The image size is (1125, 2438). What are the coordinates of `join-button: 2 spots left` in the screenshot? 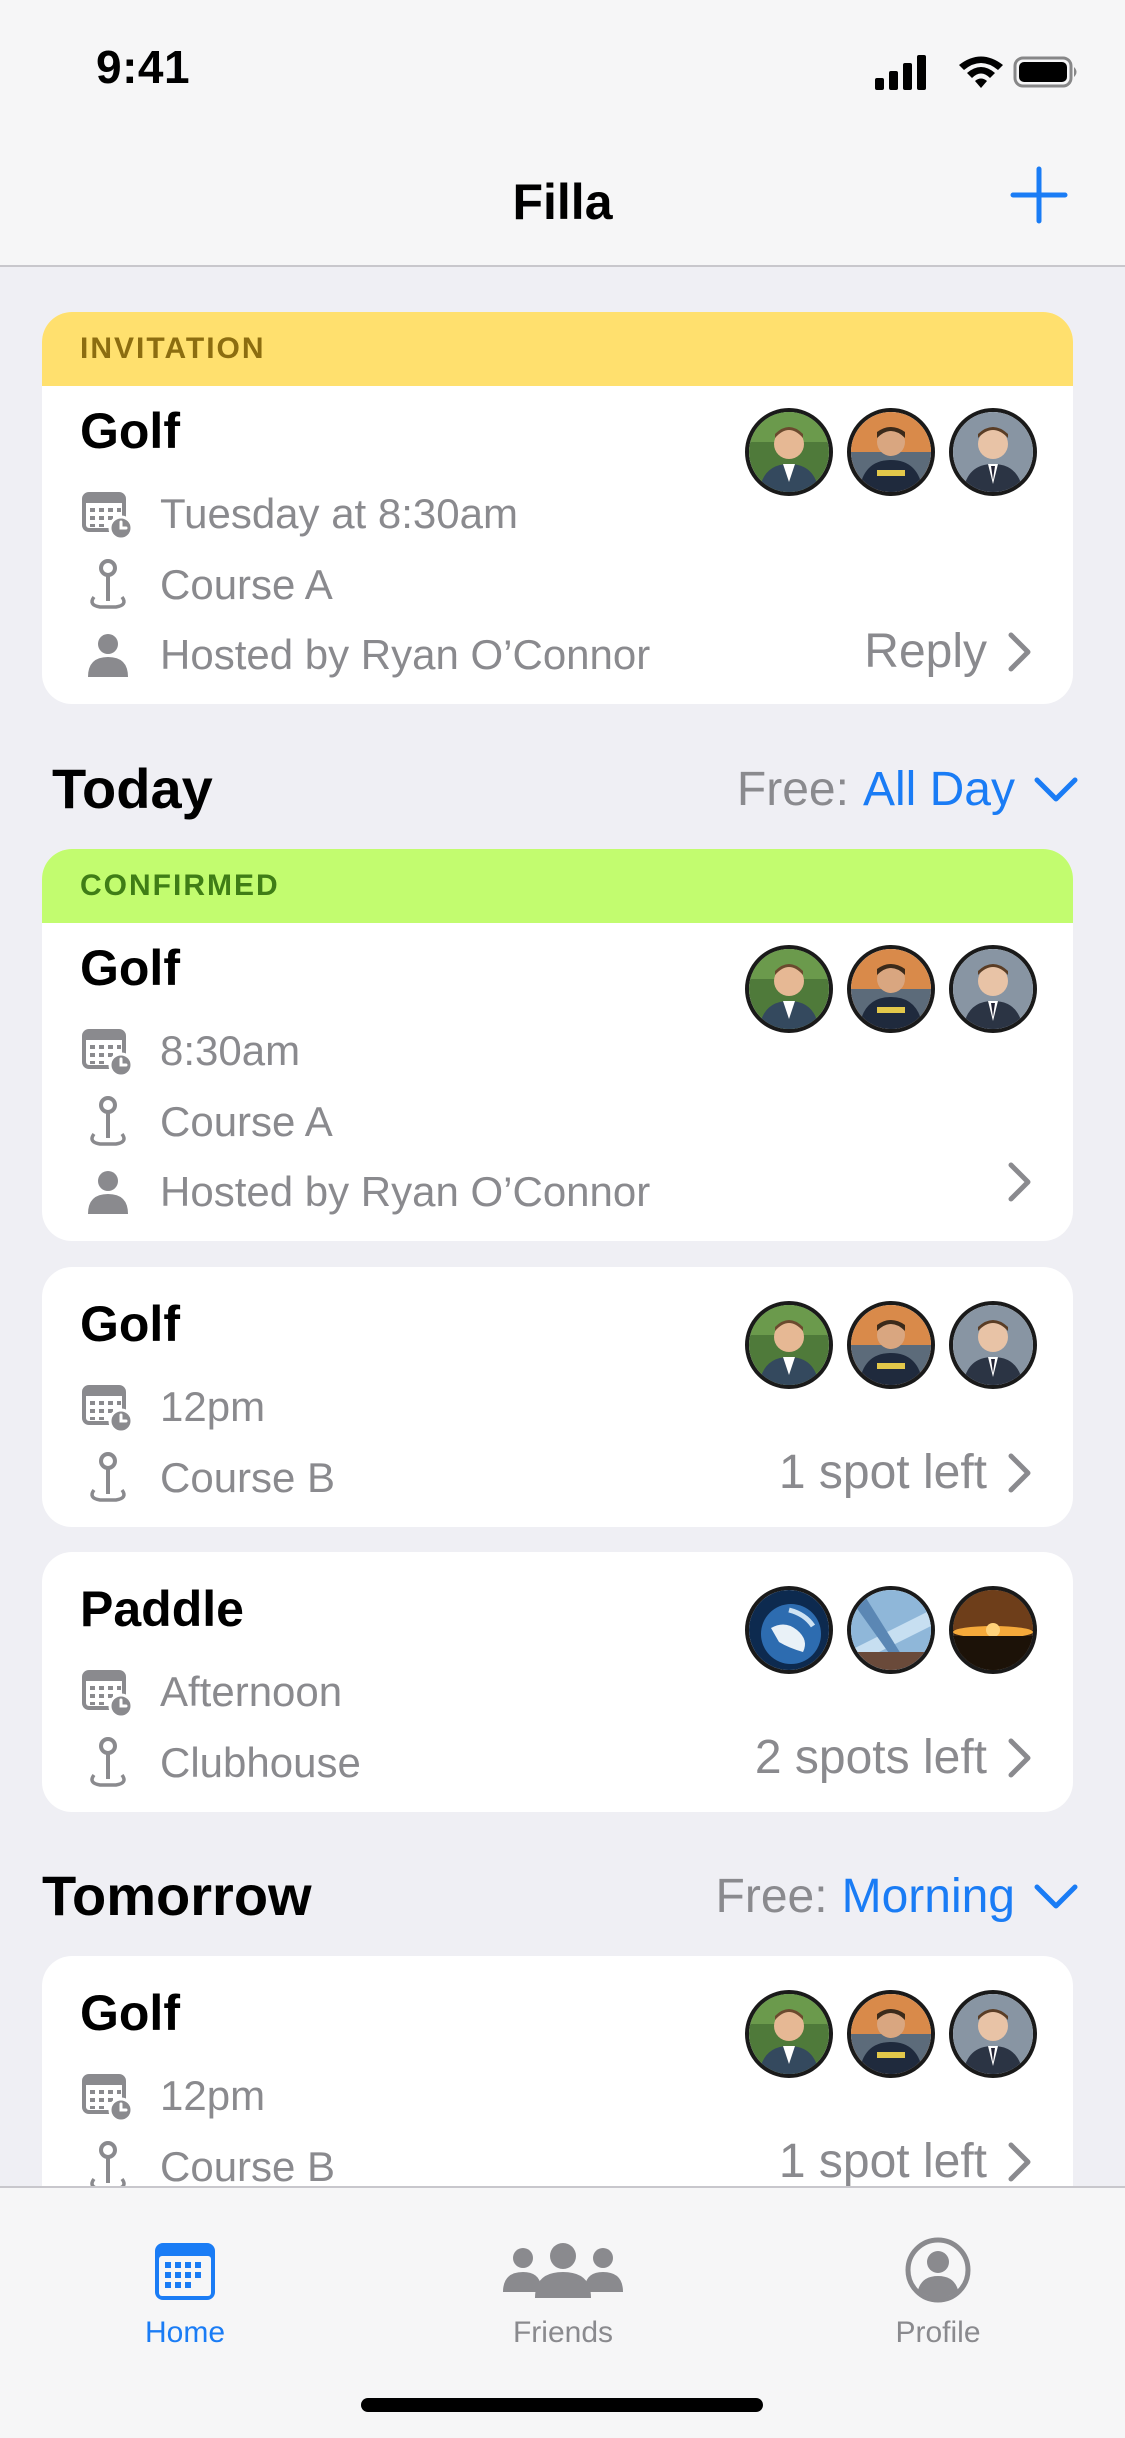 It's located at (894, 1757).